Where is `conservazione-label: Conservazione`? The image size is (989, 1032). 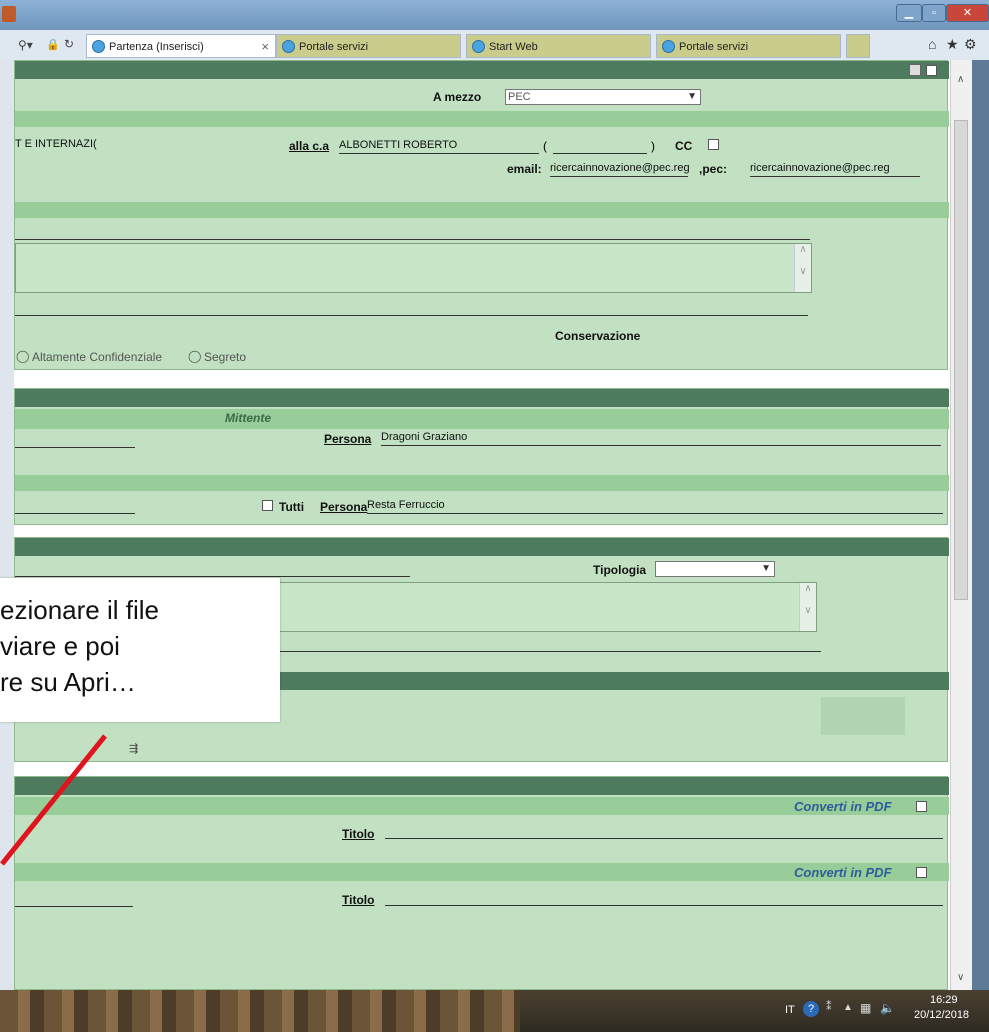 conservazione-label: Conservazione is located at coordinates (598, 336).